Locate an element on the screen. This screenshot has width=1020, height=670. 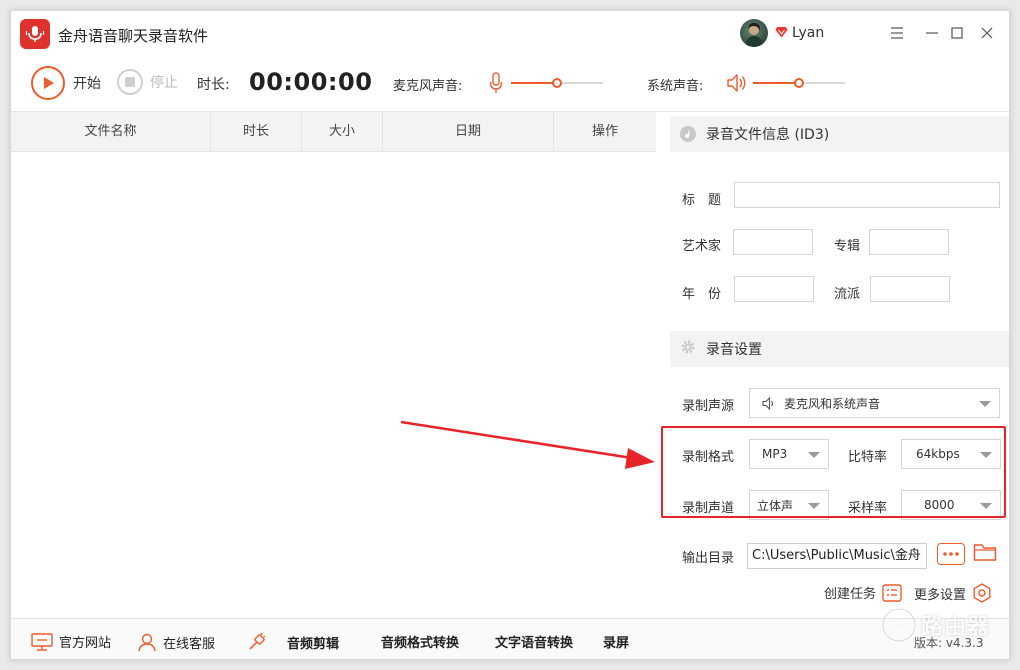
screen-record-link: 录屏 is located at coordinates (613, 641).